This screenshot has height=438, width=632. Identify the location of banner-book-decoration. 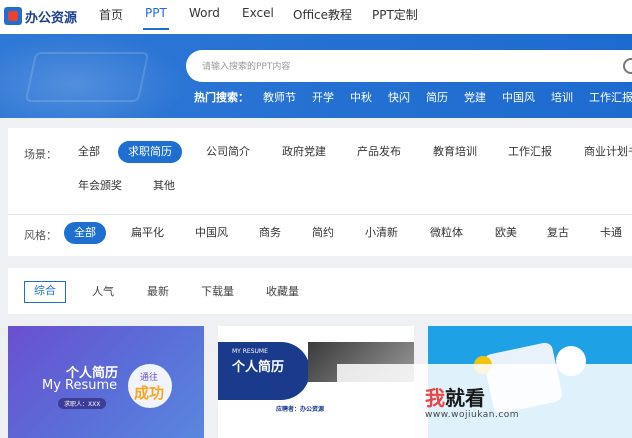
(87, 77).